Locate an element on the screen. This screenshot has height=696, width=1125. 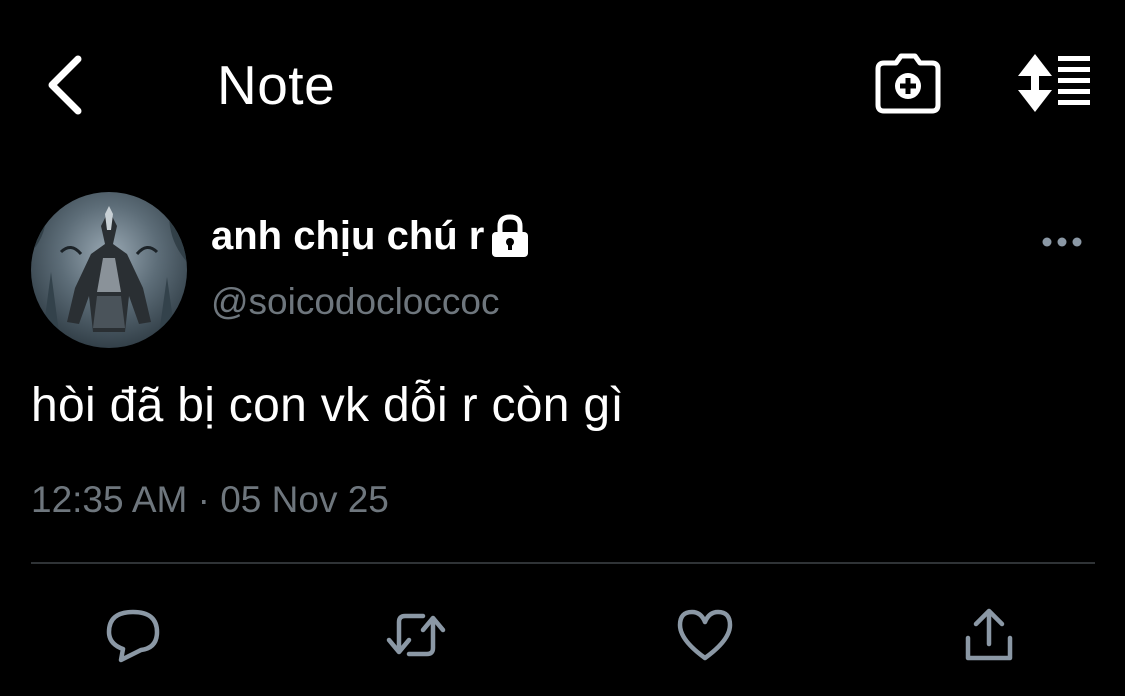
back-button is located at coordinates (68, 85).